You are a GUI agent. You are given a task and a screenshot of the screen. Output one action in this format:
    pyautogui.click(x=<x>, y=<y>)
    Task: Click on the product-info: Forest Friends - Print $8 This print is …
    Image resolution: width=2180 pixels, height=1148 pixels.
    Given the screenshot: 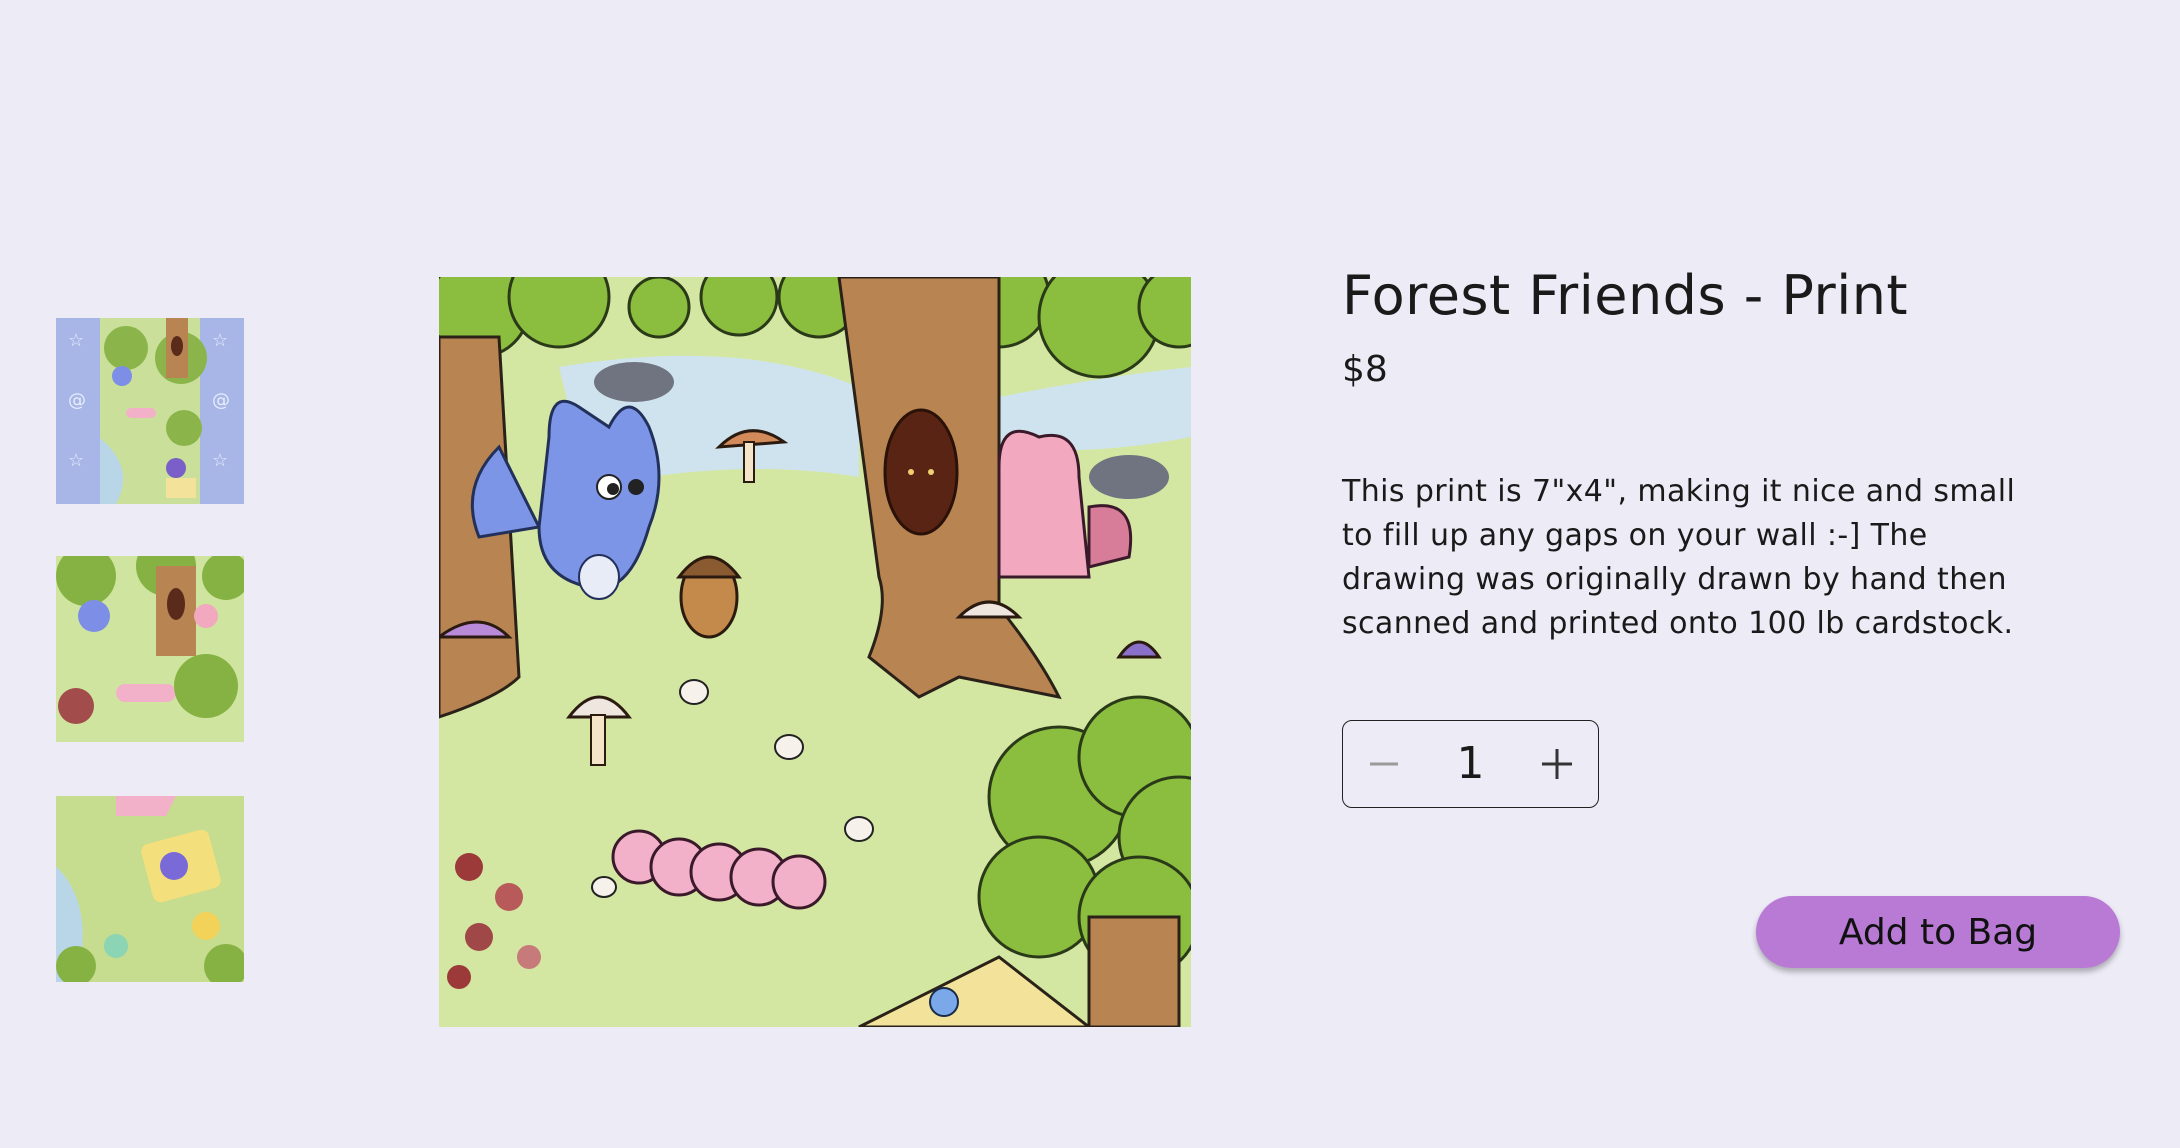 What is the action you would take?
    pyautogui.click(x=1702, y=454)
    